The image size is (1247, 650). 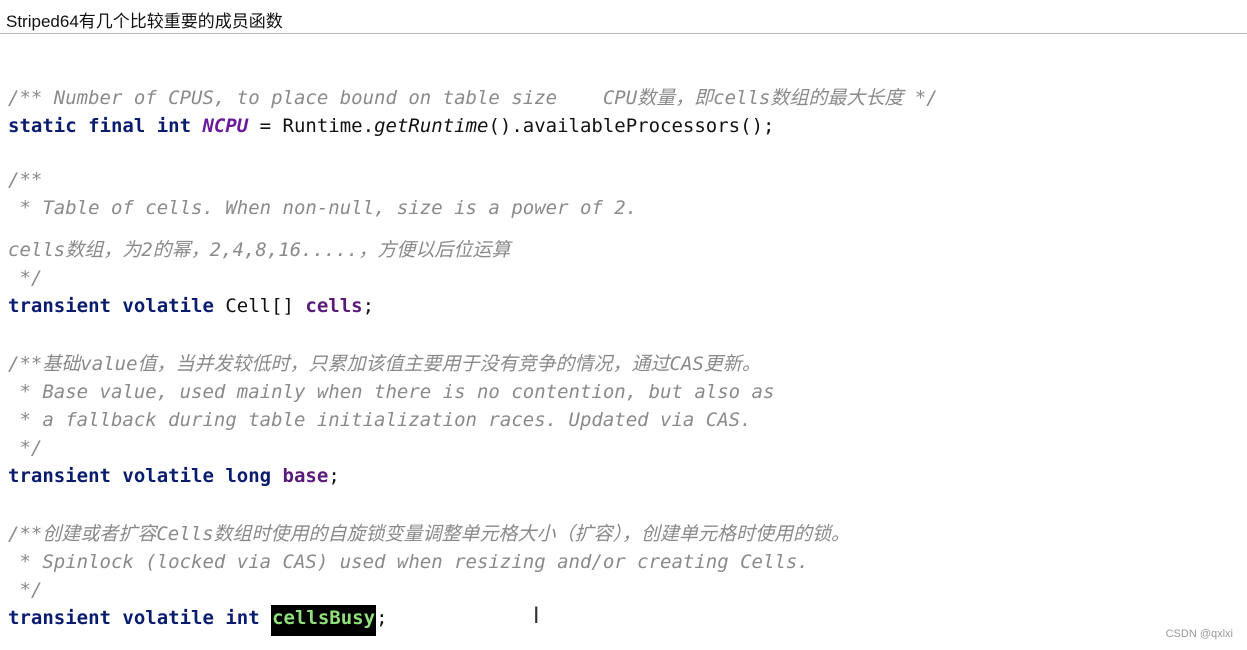 I want to click on page-title: Striped64有几个比较重要的成员函数, so click(x=144, y=21).